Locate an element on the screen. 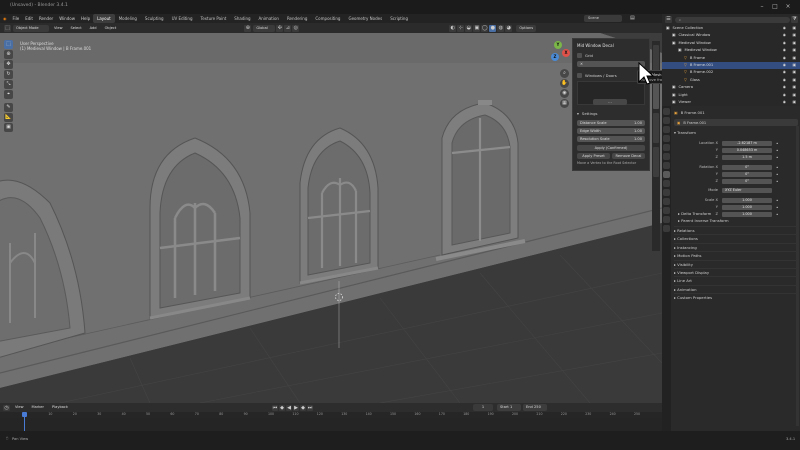 This screenshot has height=450, width=800. playhead is located at coordinates (24, 421).